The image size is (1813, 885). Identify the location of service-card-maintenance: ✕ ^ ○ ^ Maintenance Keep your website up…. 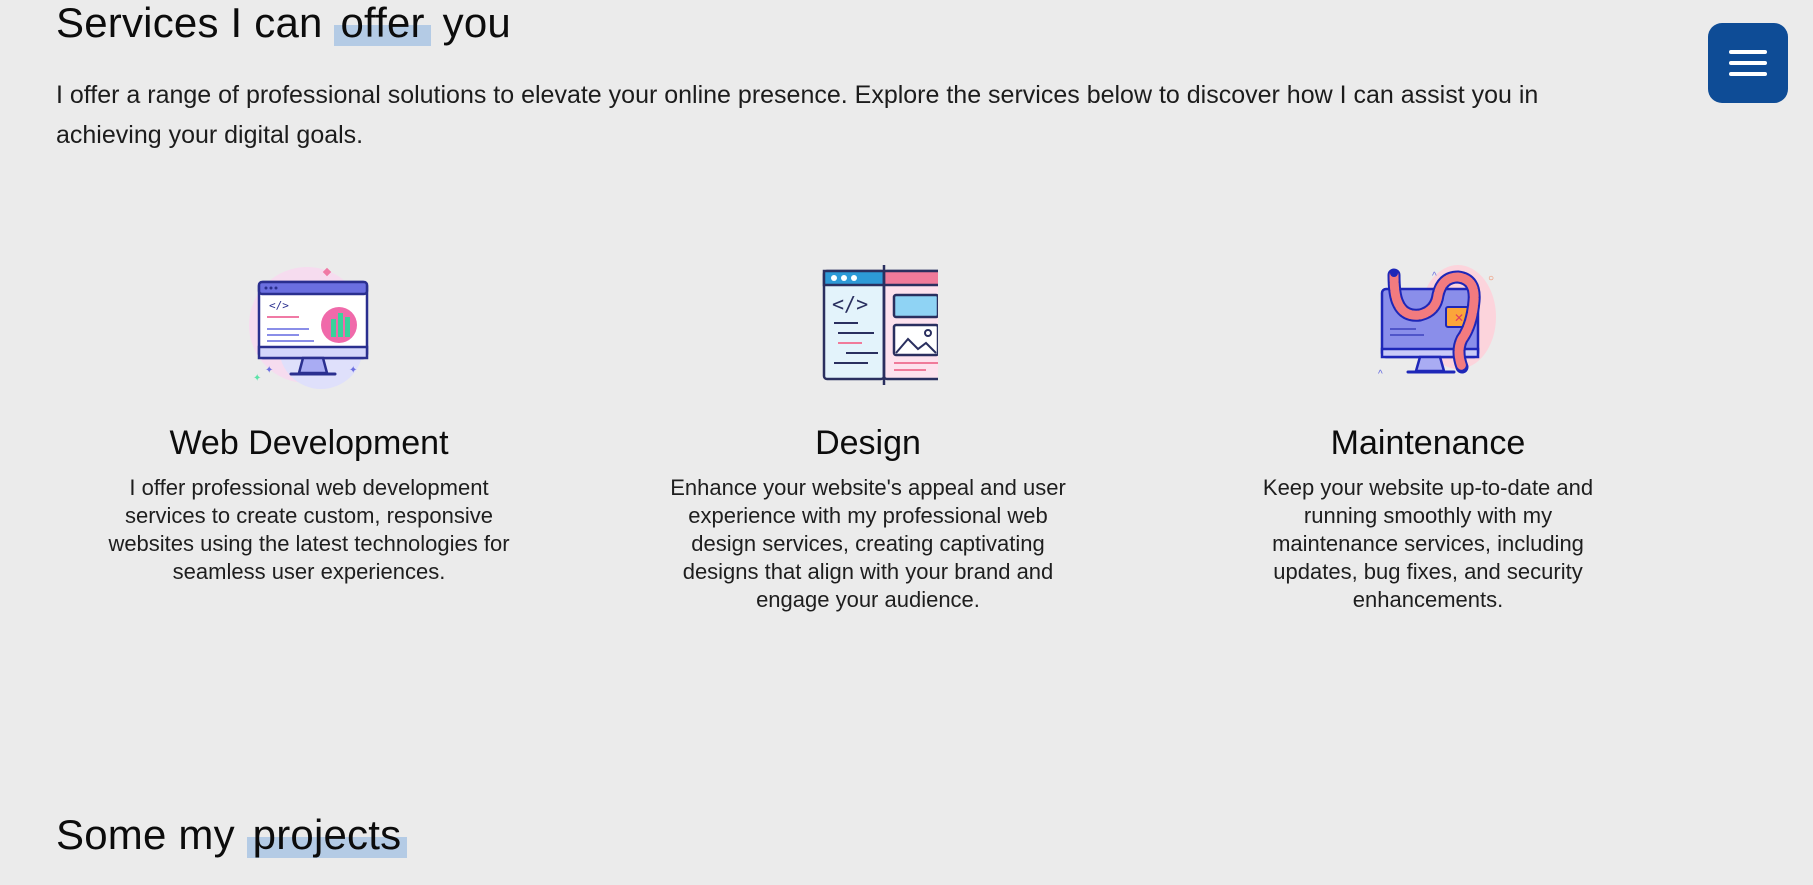
(1428, 434).